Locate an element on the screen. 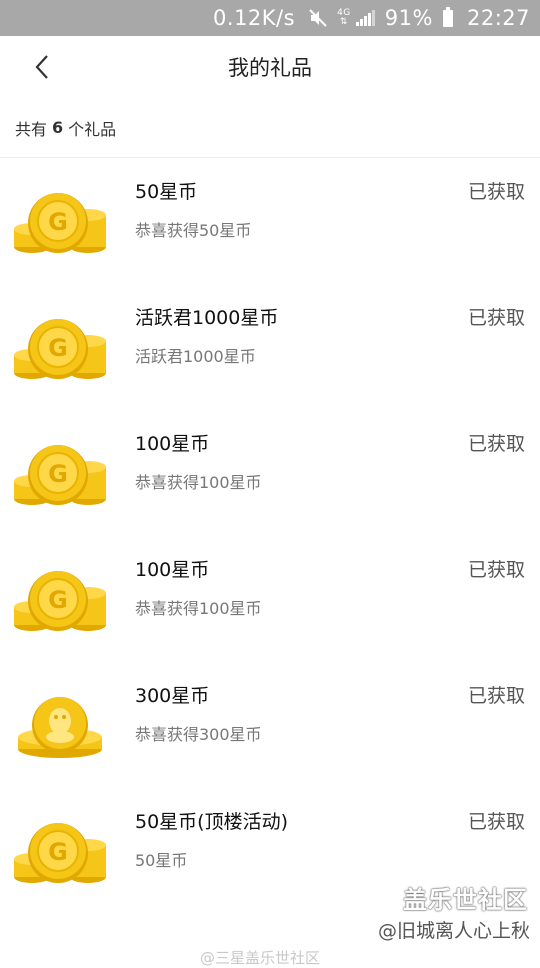  battery-icon is located at coordinates (447, 16).